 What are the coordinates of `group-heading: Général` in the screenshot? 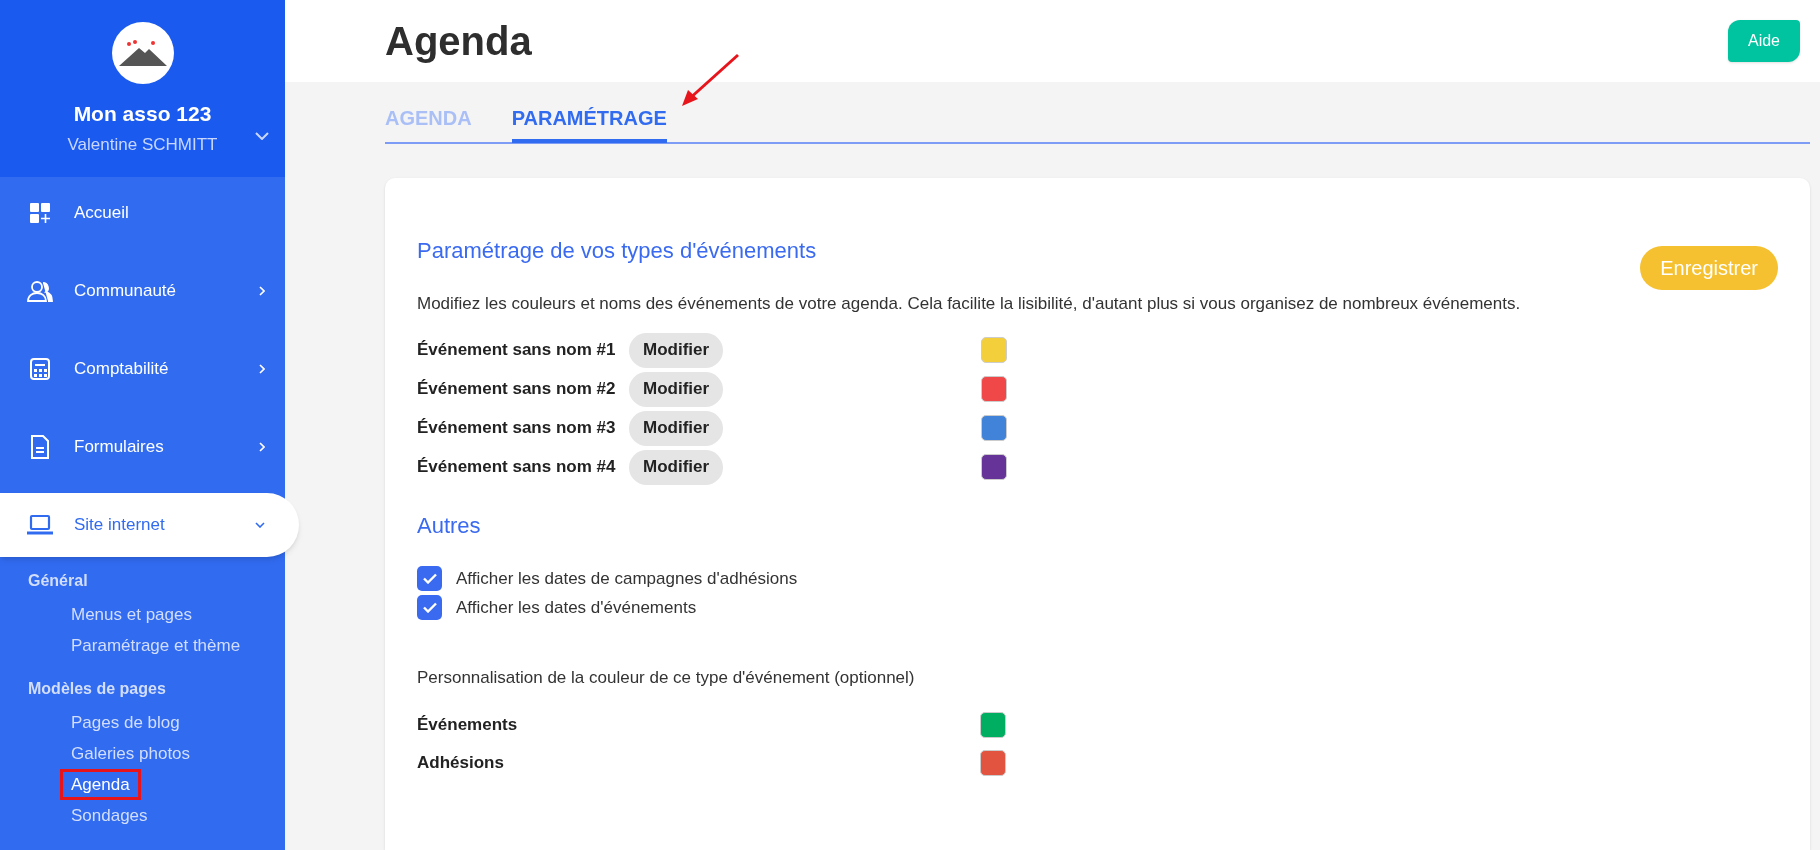 It's located at (58, 581).